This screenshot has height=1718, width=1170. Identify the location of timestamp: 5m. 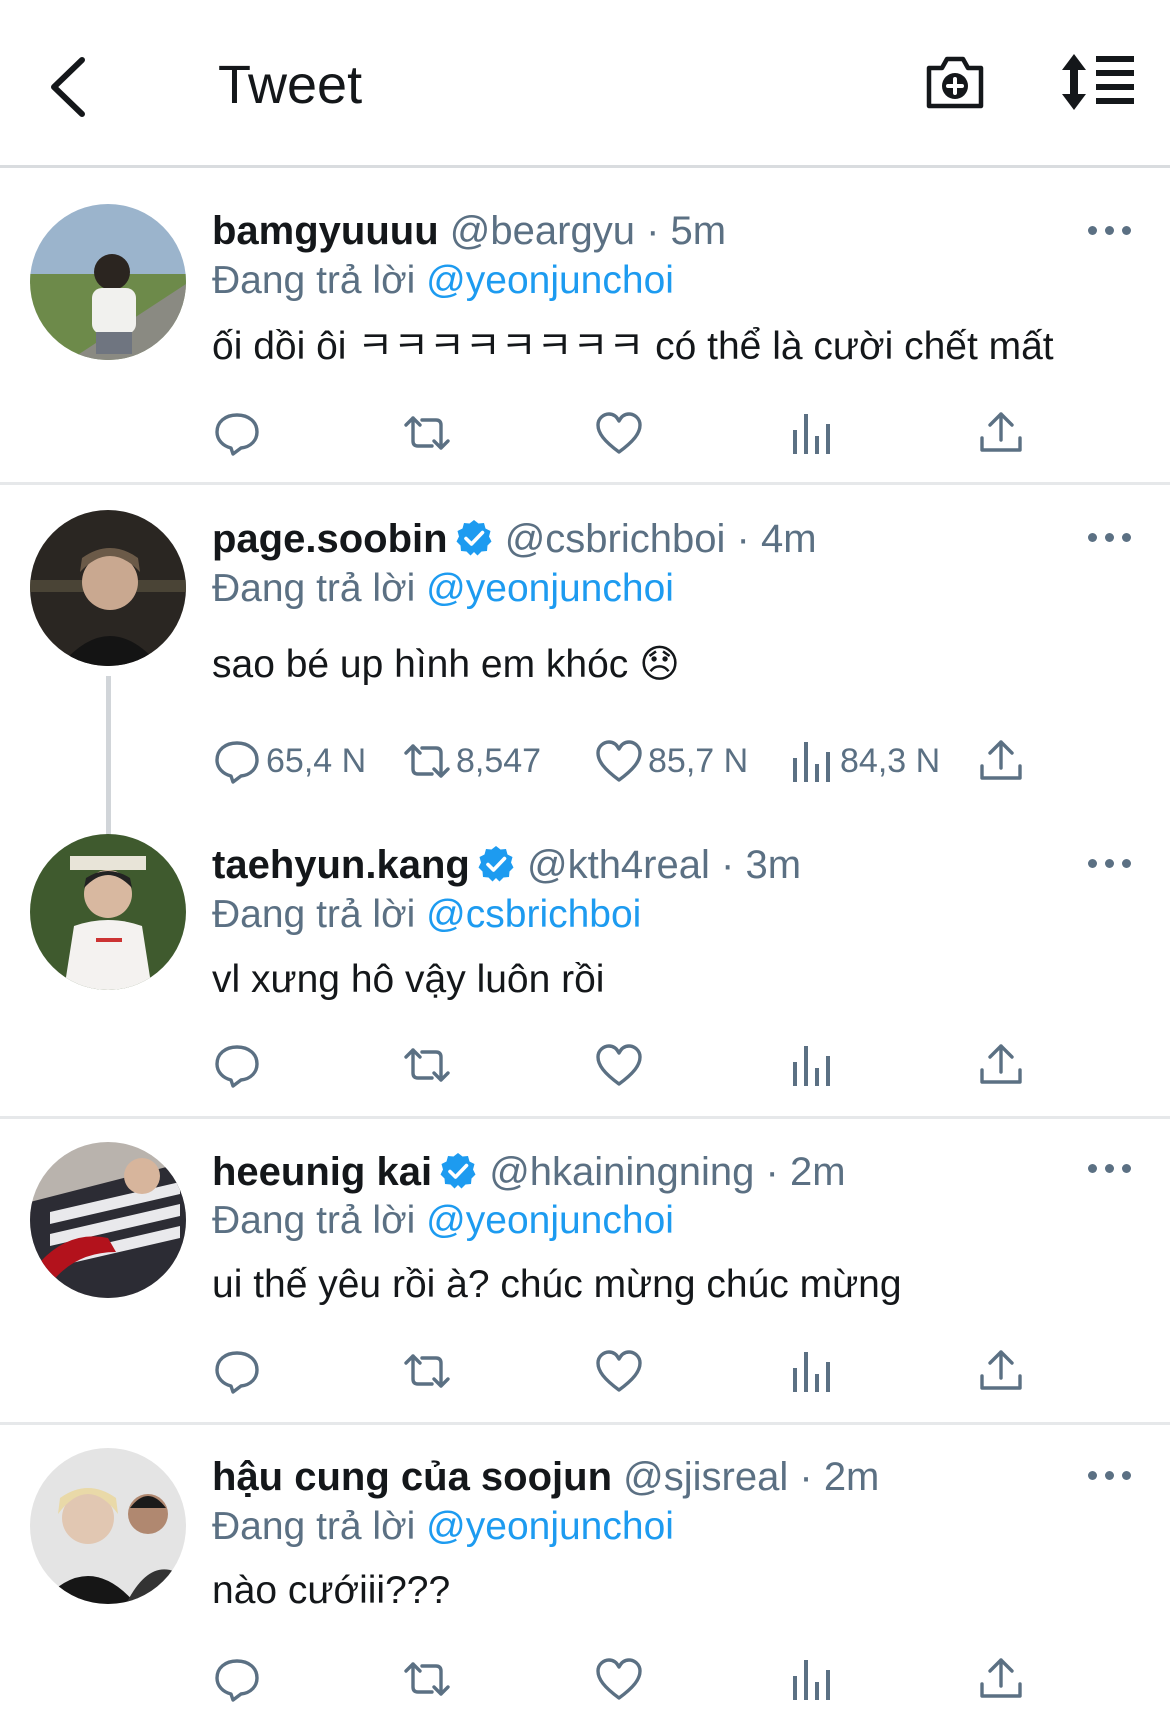
(699, 231).